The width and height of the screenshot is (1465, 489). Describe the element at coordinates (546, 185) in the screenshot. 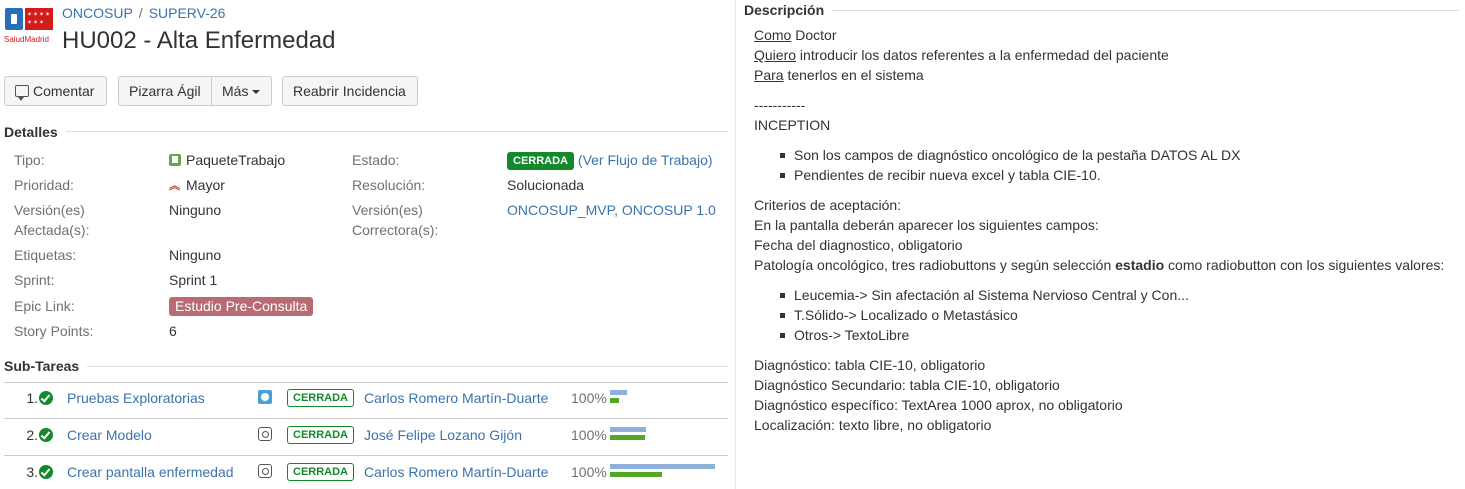

I see `resolution-value: Solucionada` at that location.